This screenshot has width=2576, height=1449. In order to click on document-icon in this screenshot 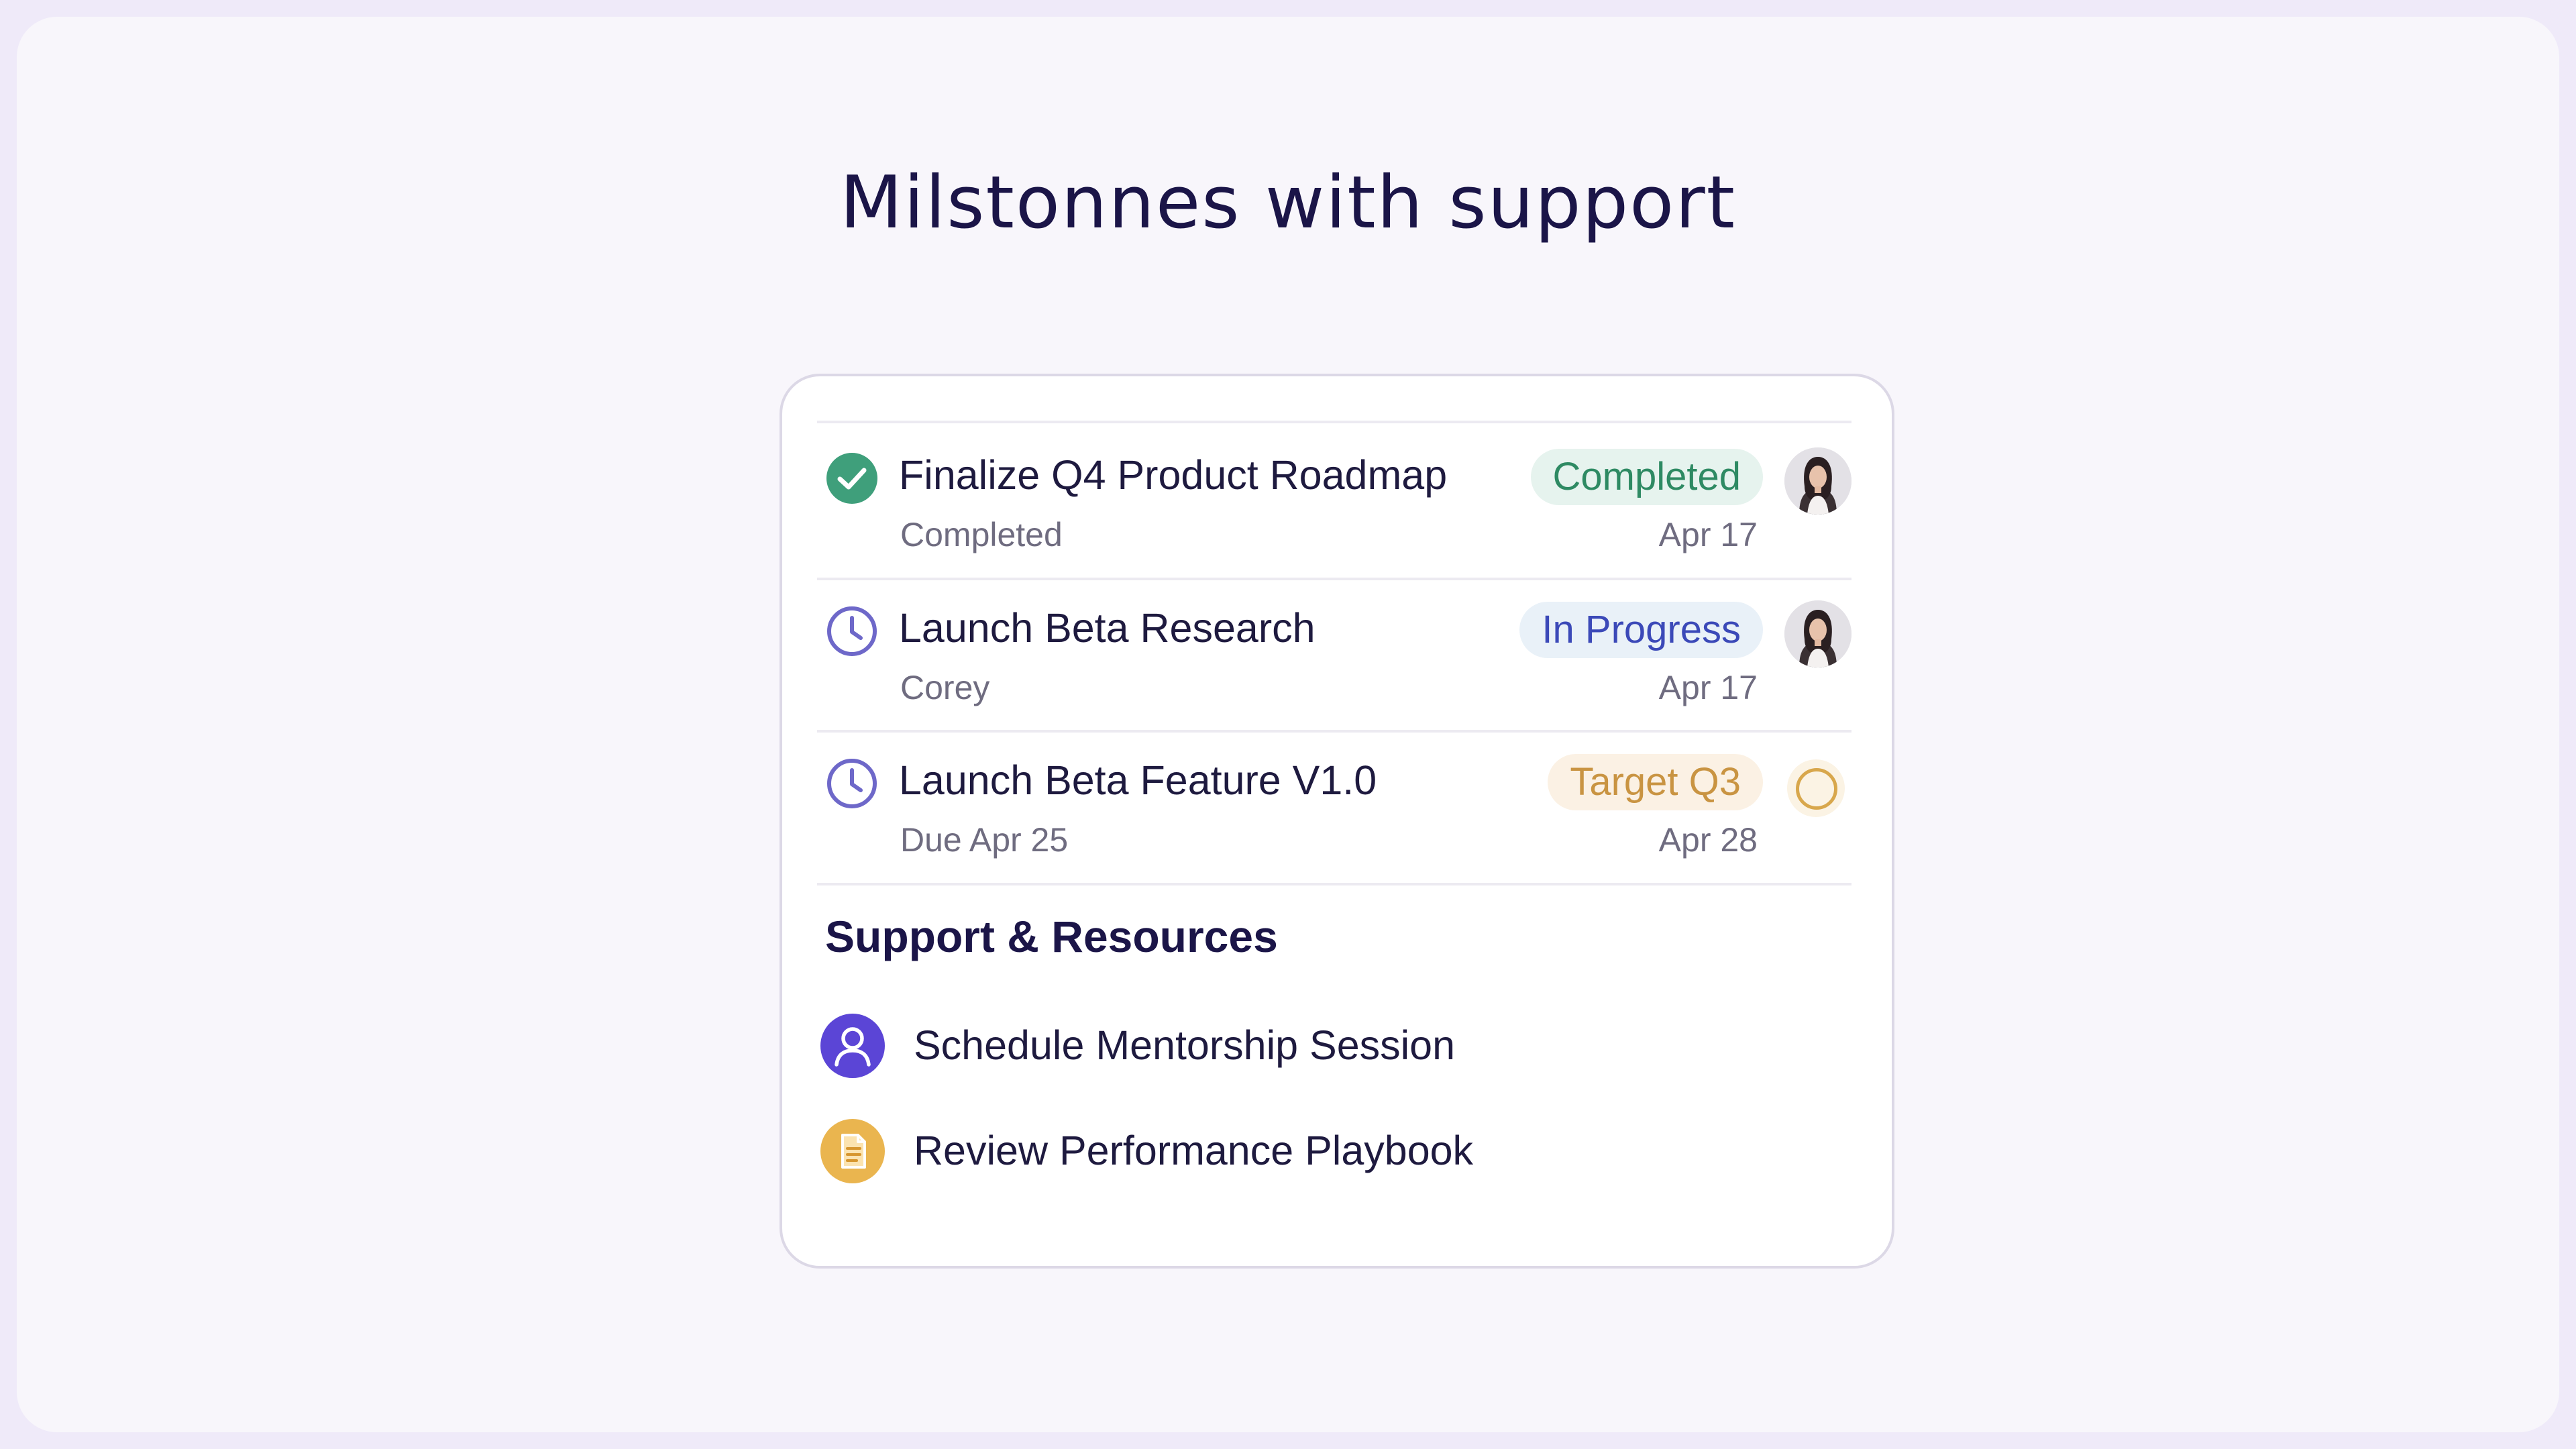, I will do `click(852, 1151)`.